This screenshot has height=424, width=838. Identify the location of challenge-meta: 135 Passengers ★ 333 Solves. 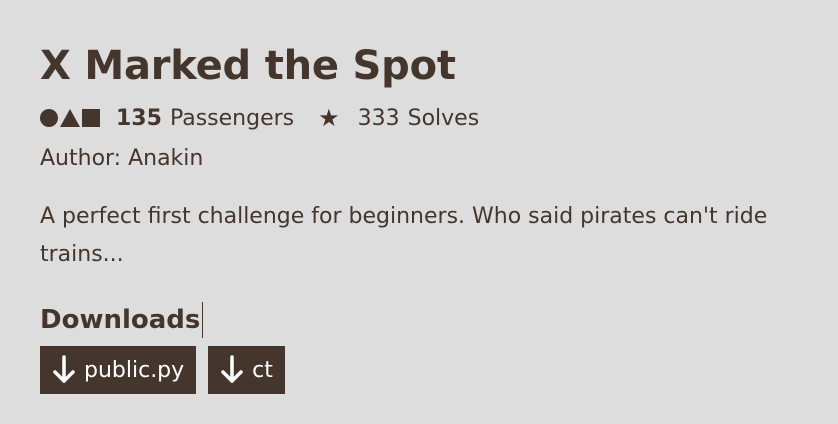
(419, 118).